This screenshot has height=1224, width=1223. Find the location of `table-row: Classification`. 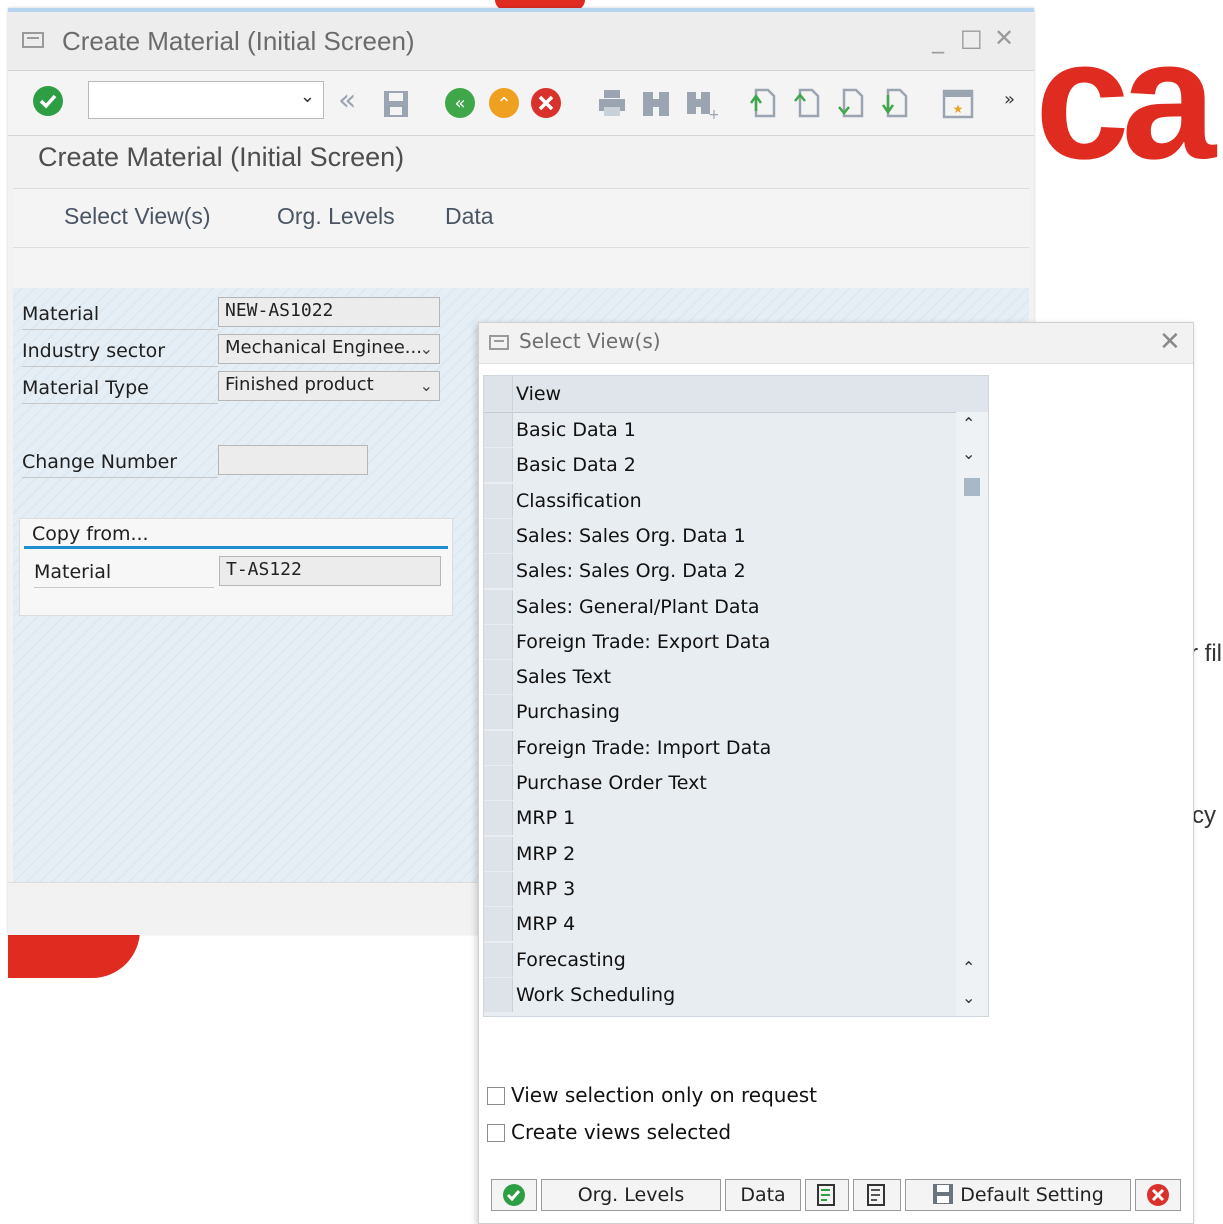

table-row: Classification is located at coordinates (719, 501).